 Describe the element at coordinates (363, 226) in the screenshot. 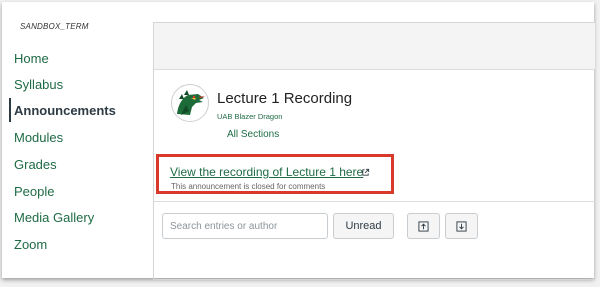

I see `unread-button: Unread` at that location.